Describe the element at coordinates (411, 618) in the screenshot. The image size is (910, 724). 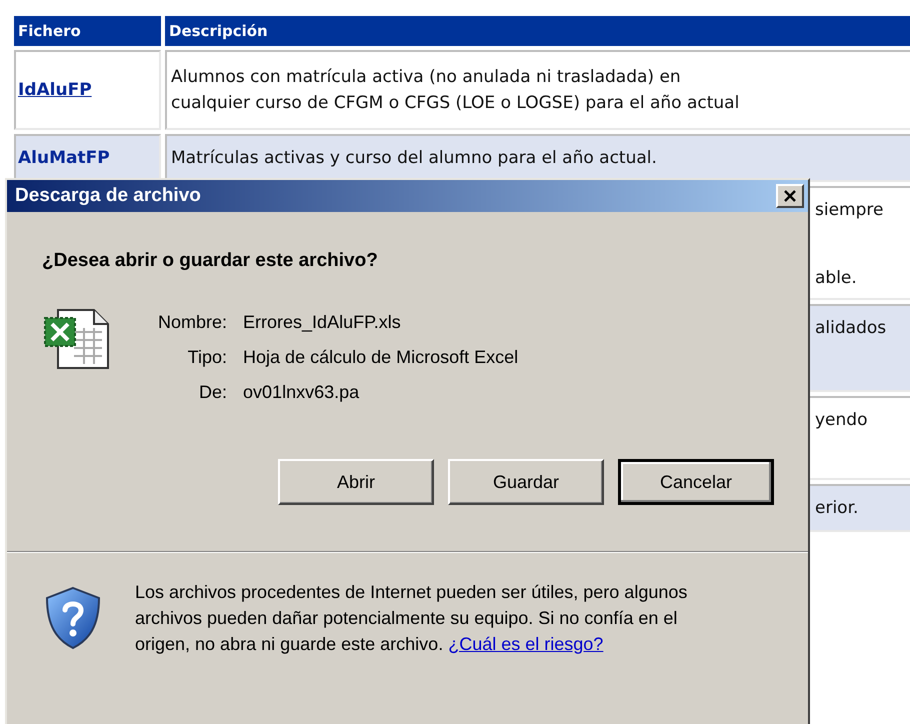
I see `warning-text: Los archivos procedentes de Internet pueden ser útiles, pero algunos archivos pueden dañar potencialmente su equipo. Si no confía en el origen, no abra ni guarde este archivo. ¿Cuál es el riesgo?` at that location.